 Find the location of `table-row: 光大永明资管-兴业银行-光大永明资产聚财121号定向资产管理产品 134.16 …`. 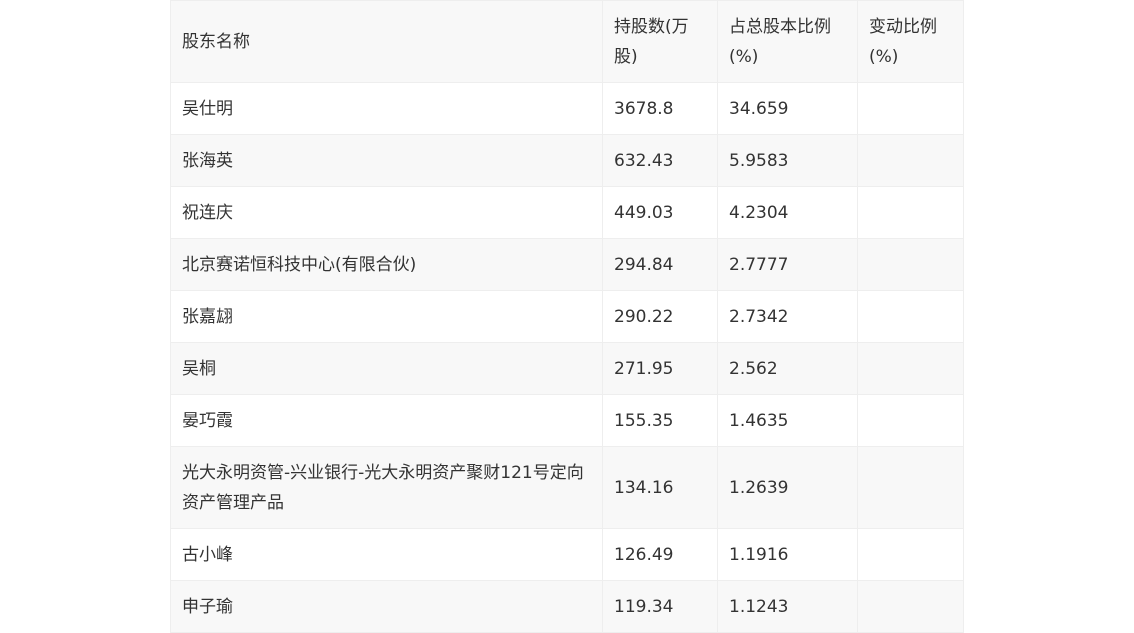

table-row: 光大永明资管-兴业银行-光大永明资产聚财121号定向资产管理产品 134.16 … is located at coordinates (567, 487).